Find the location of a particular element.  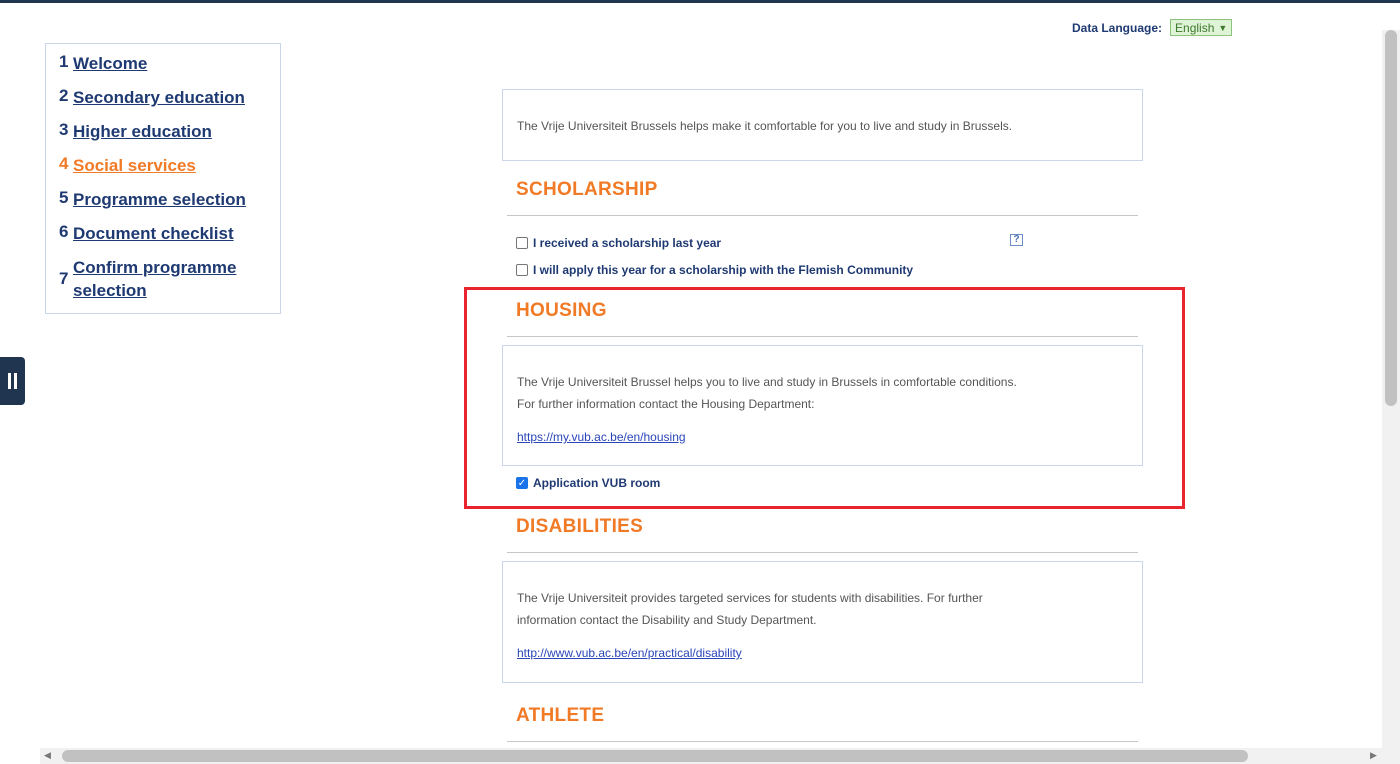

scholarship-last-year-label: I received a scholarship last year is located at coordinates (627, 243).